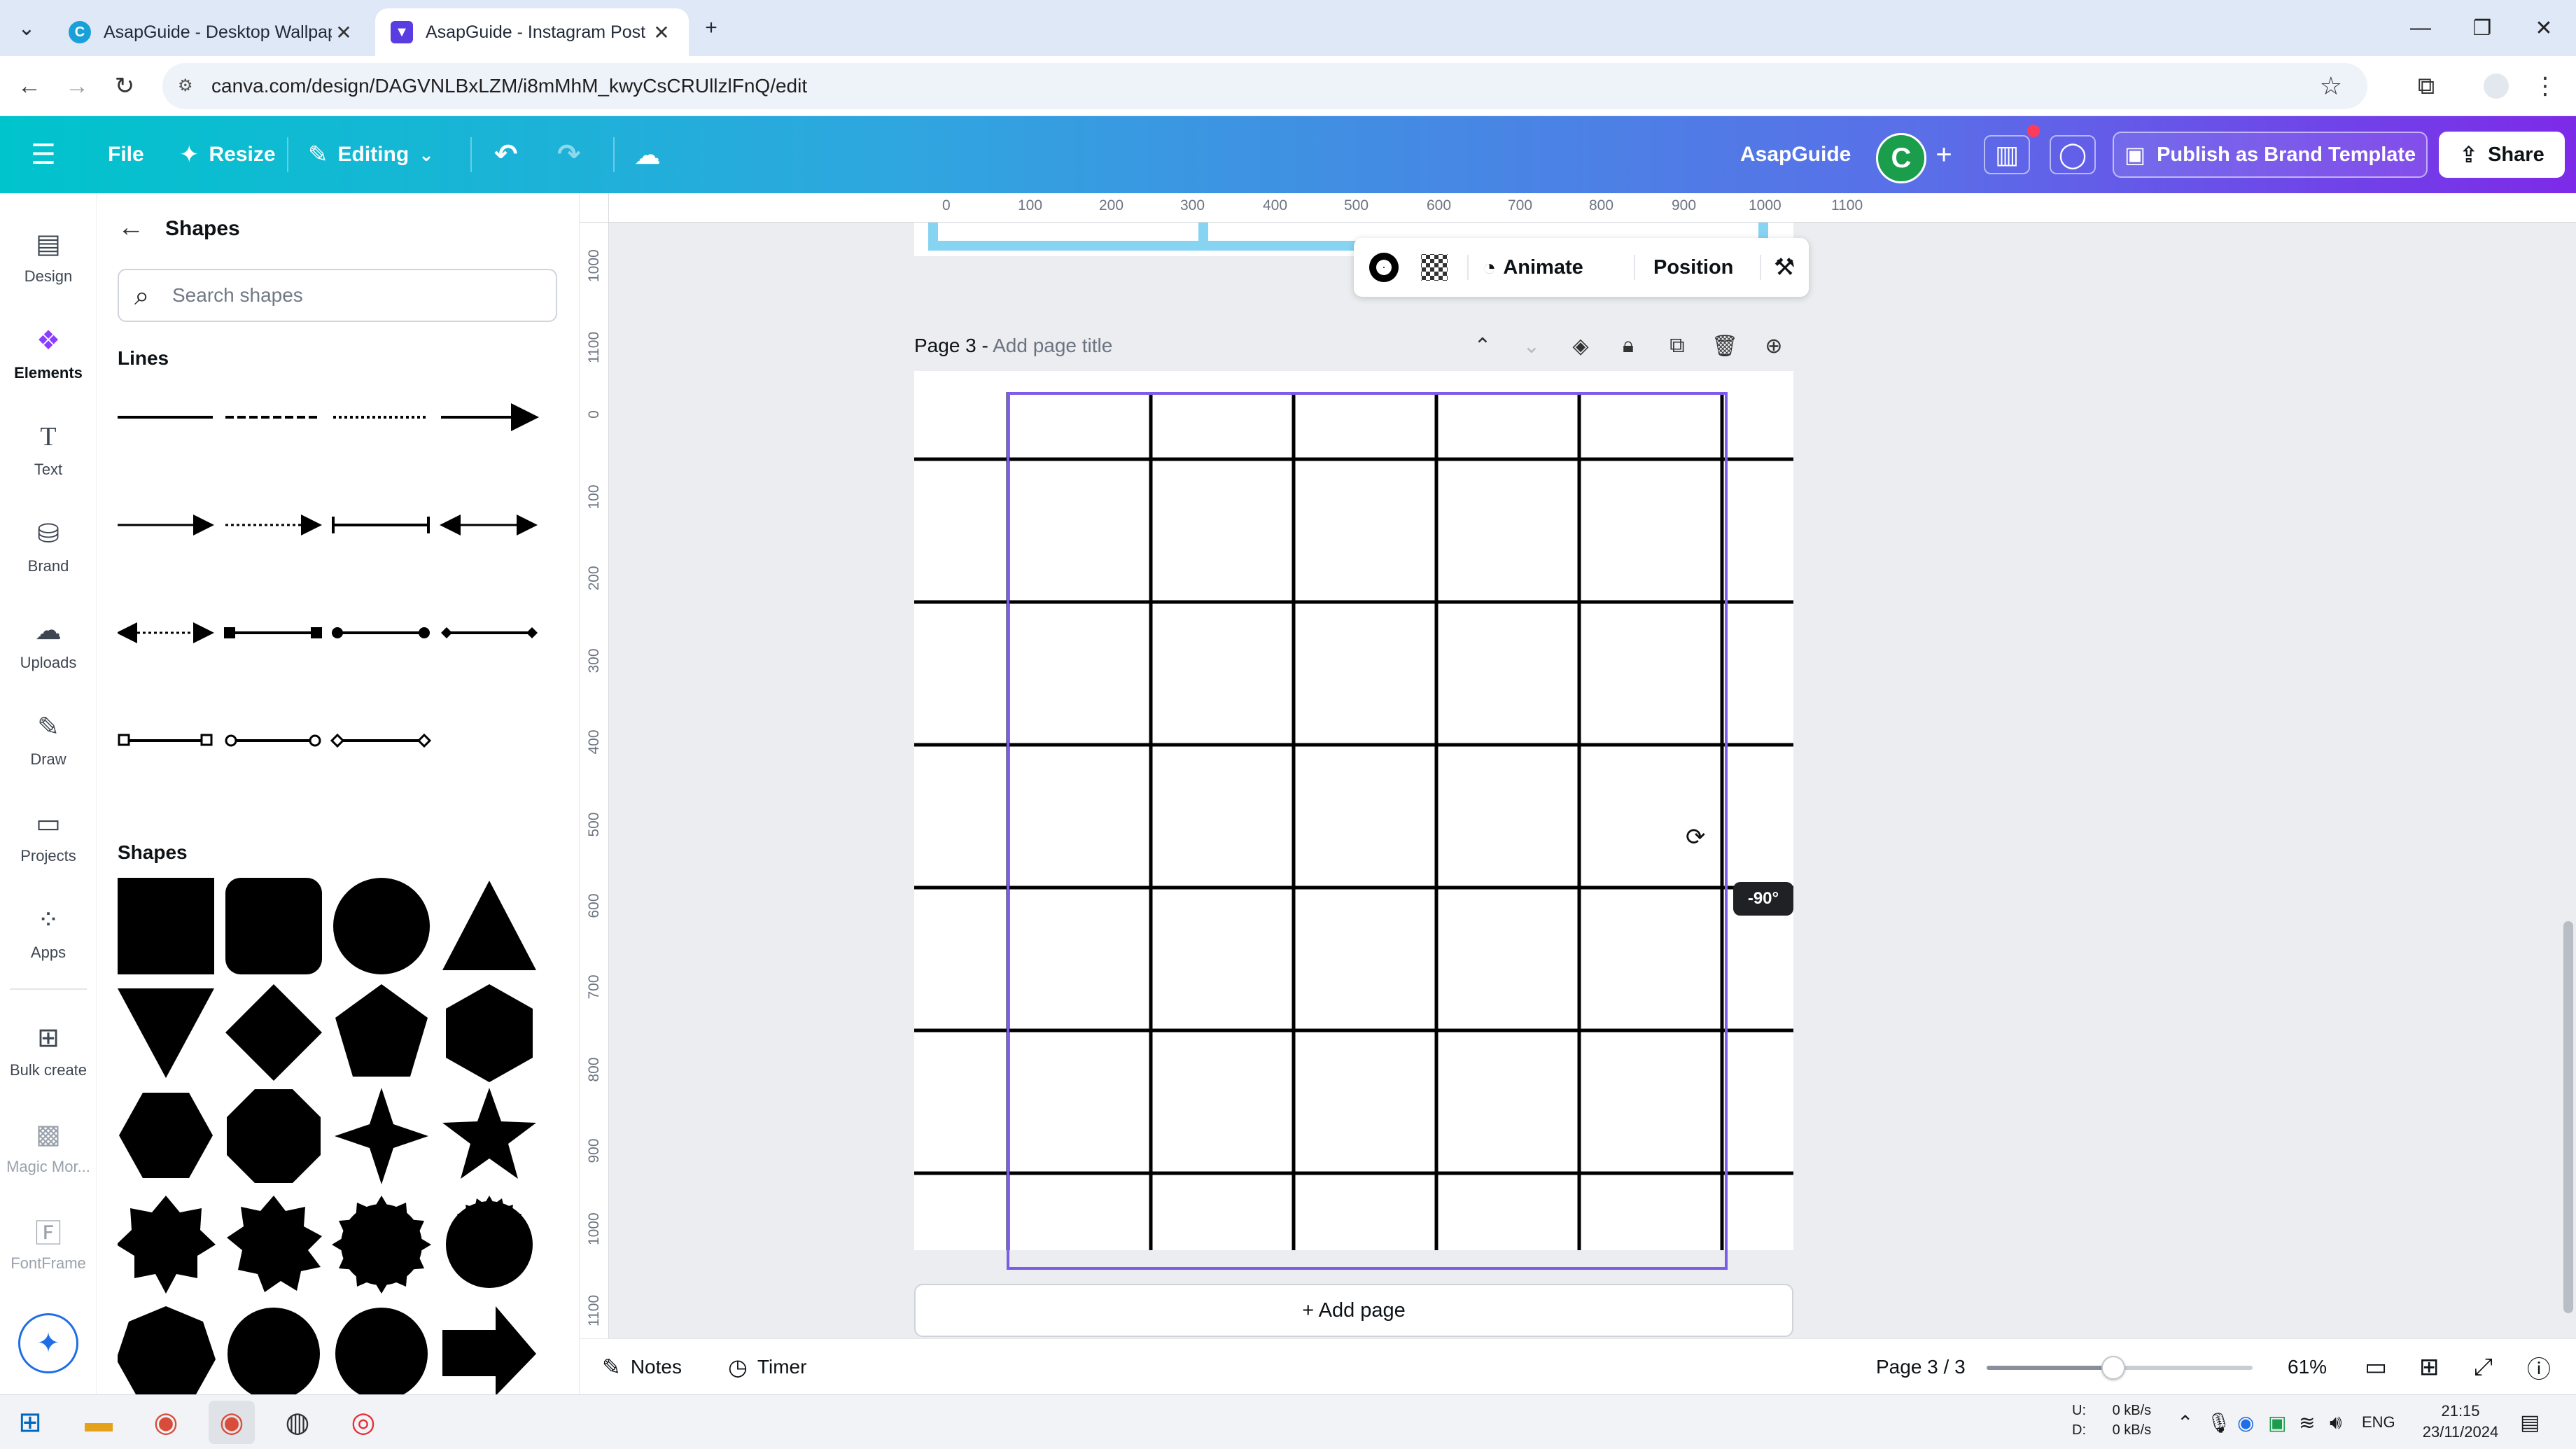  What do you see at coordinates (1677, 345) in the screenshot?
I see `page-duplicate-icon: ⧉` at bounding box center [1677, 345].